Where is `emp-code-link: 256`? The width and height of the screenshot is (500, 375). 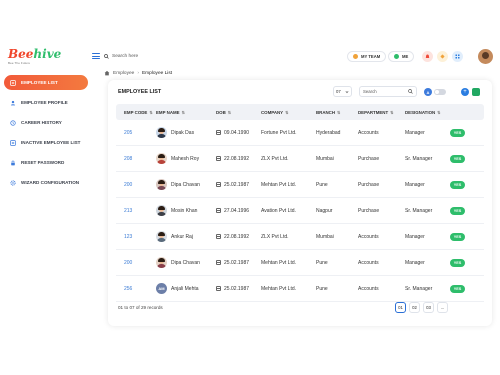 emp-code-link: 256 is located at coordinates (136, 289).